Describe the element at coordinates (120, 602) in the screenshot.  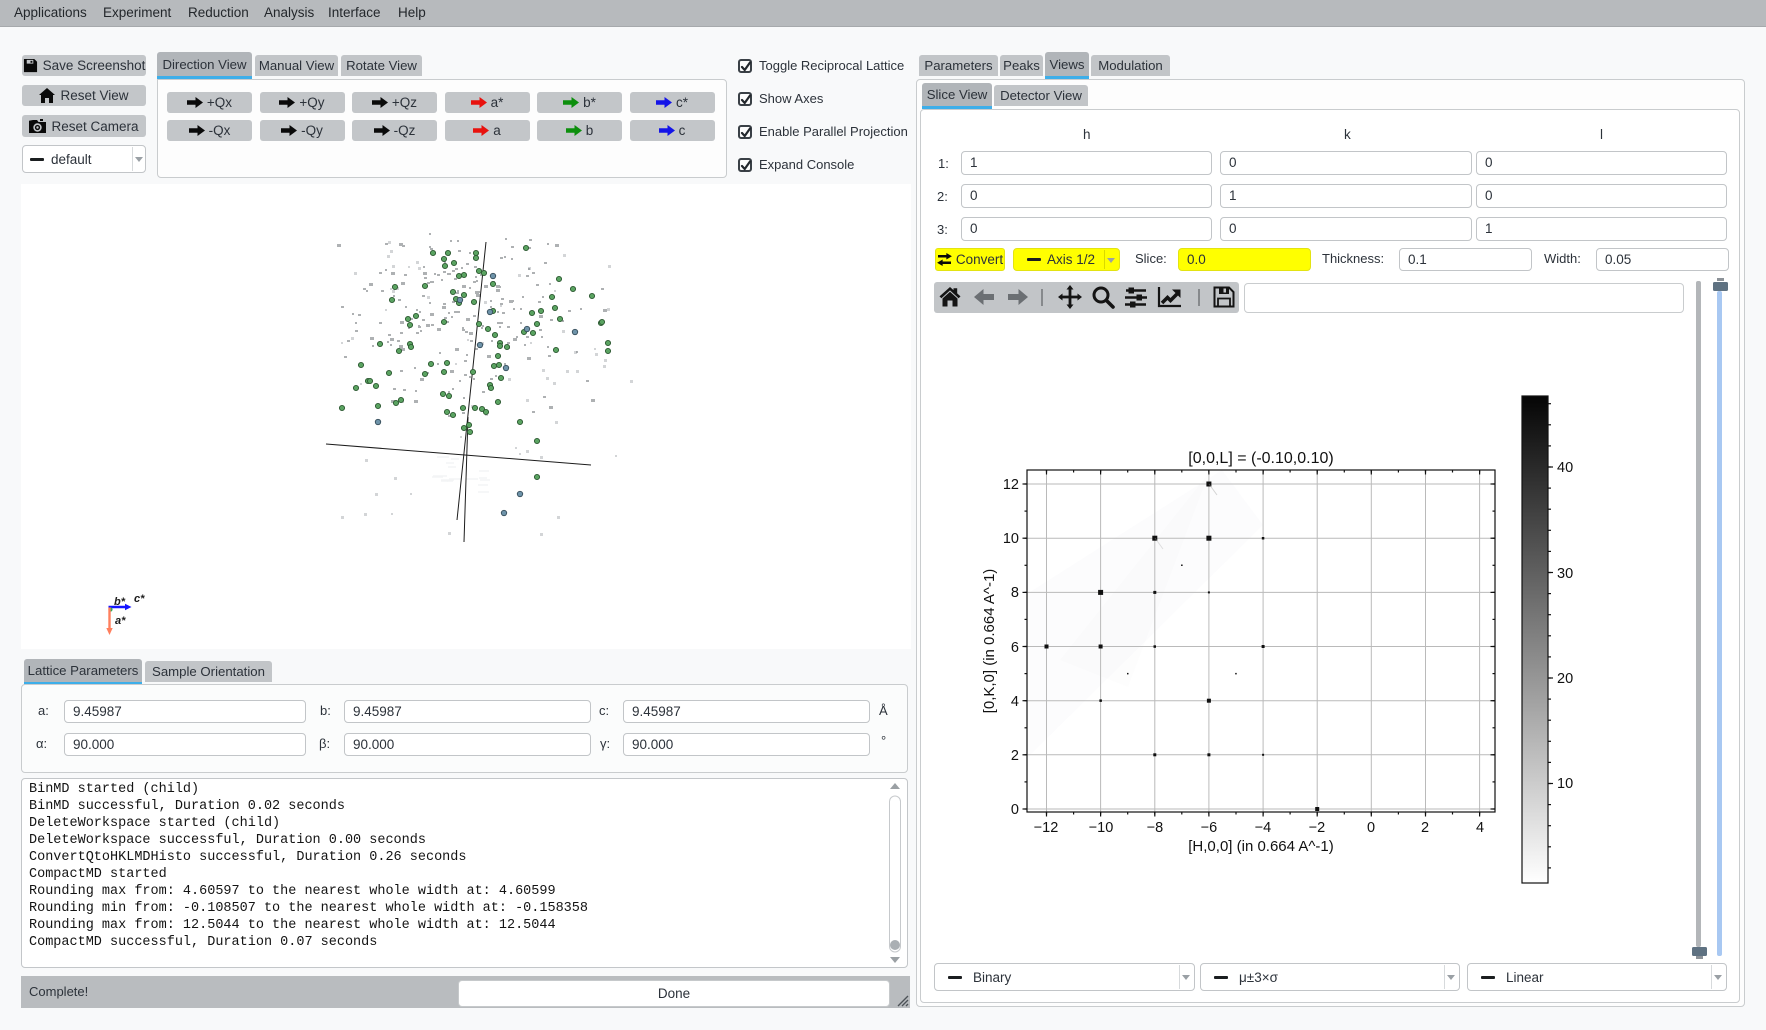
I see `svg-text: b*` at that location.